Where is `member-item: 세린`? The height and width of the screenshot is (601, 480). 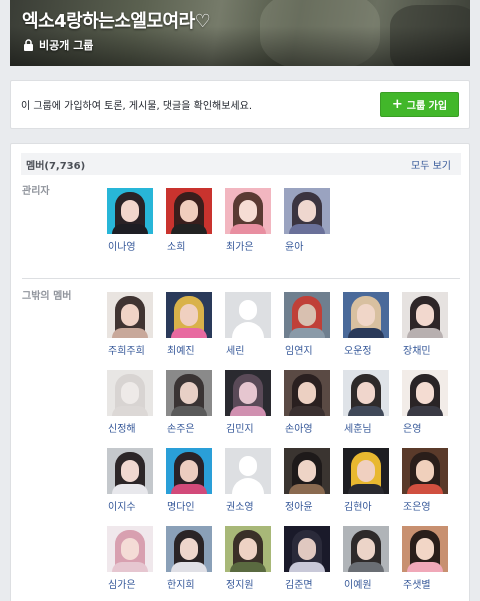
member-item: 세린 is located at coordinates (249, 324).